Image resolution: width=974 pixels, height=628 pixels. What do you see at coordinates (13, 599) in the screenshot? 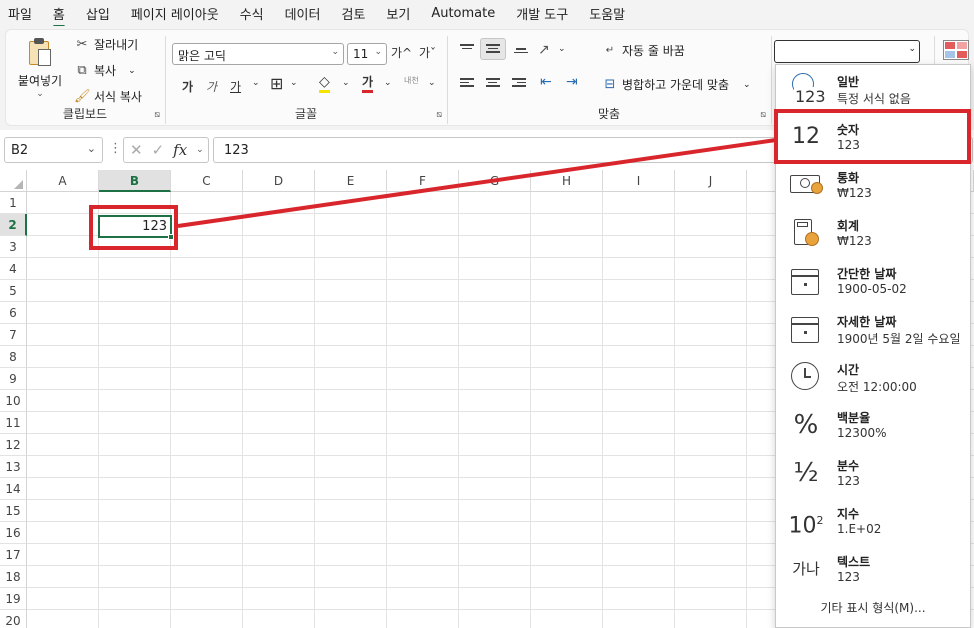
I see `row-header-19: 19` at bounding box center [13, 599].